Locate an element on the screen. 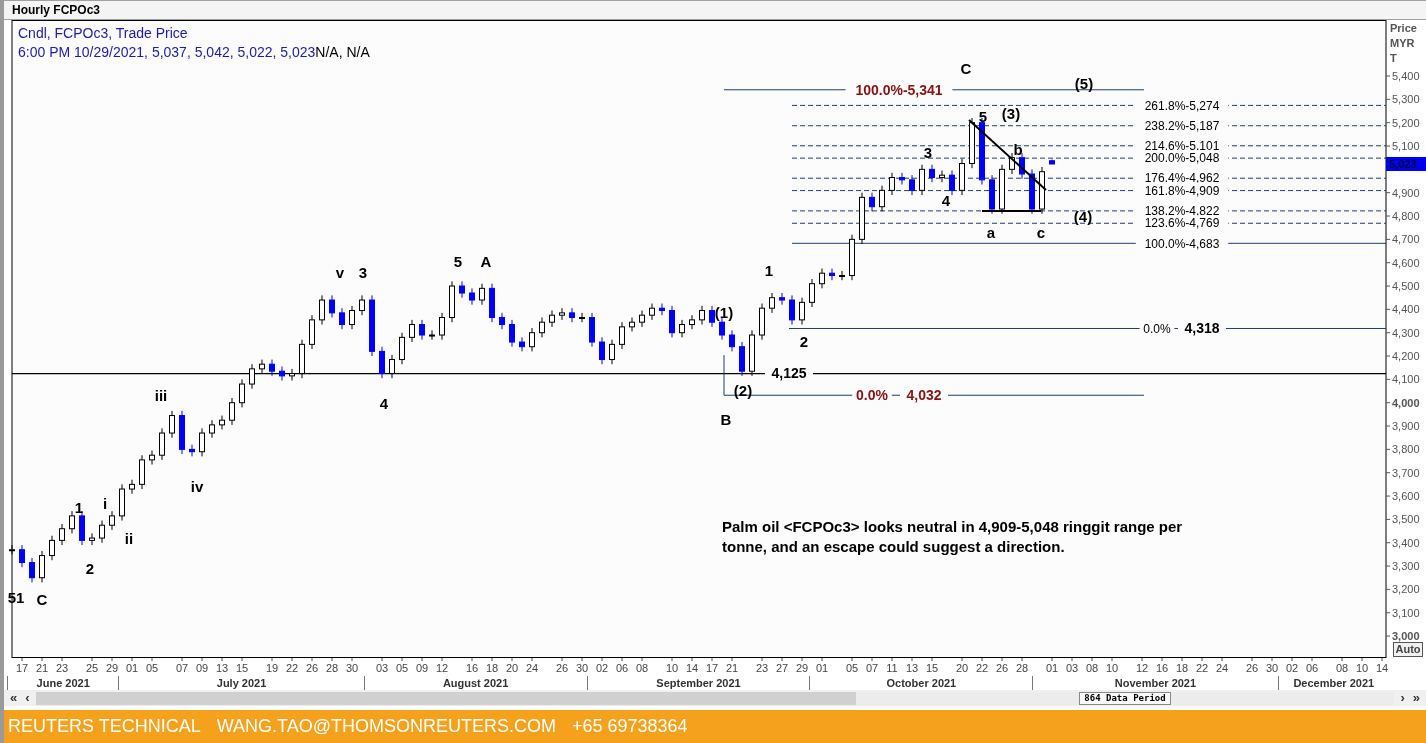  level-label: 214.6%-5,101 is located at coordinates (1182, 146).